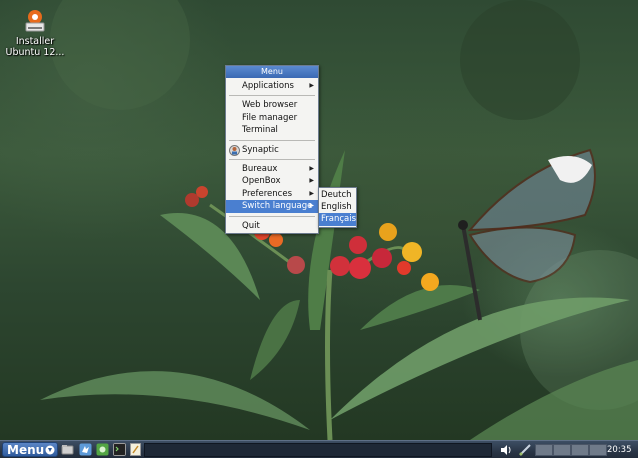  What do you see at coordinates (135, 449) in the screenshot?
I see `text-editor-icon` at bounding box center [135, 449].